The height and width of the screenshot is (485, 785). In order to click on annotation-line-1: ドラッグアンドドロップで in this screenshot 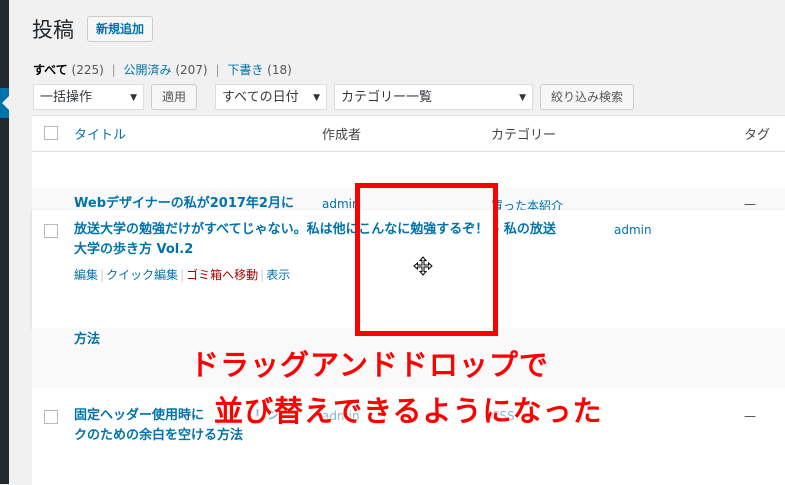, I will do `click(369, 365)`.